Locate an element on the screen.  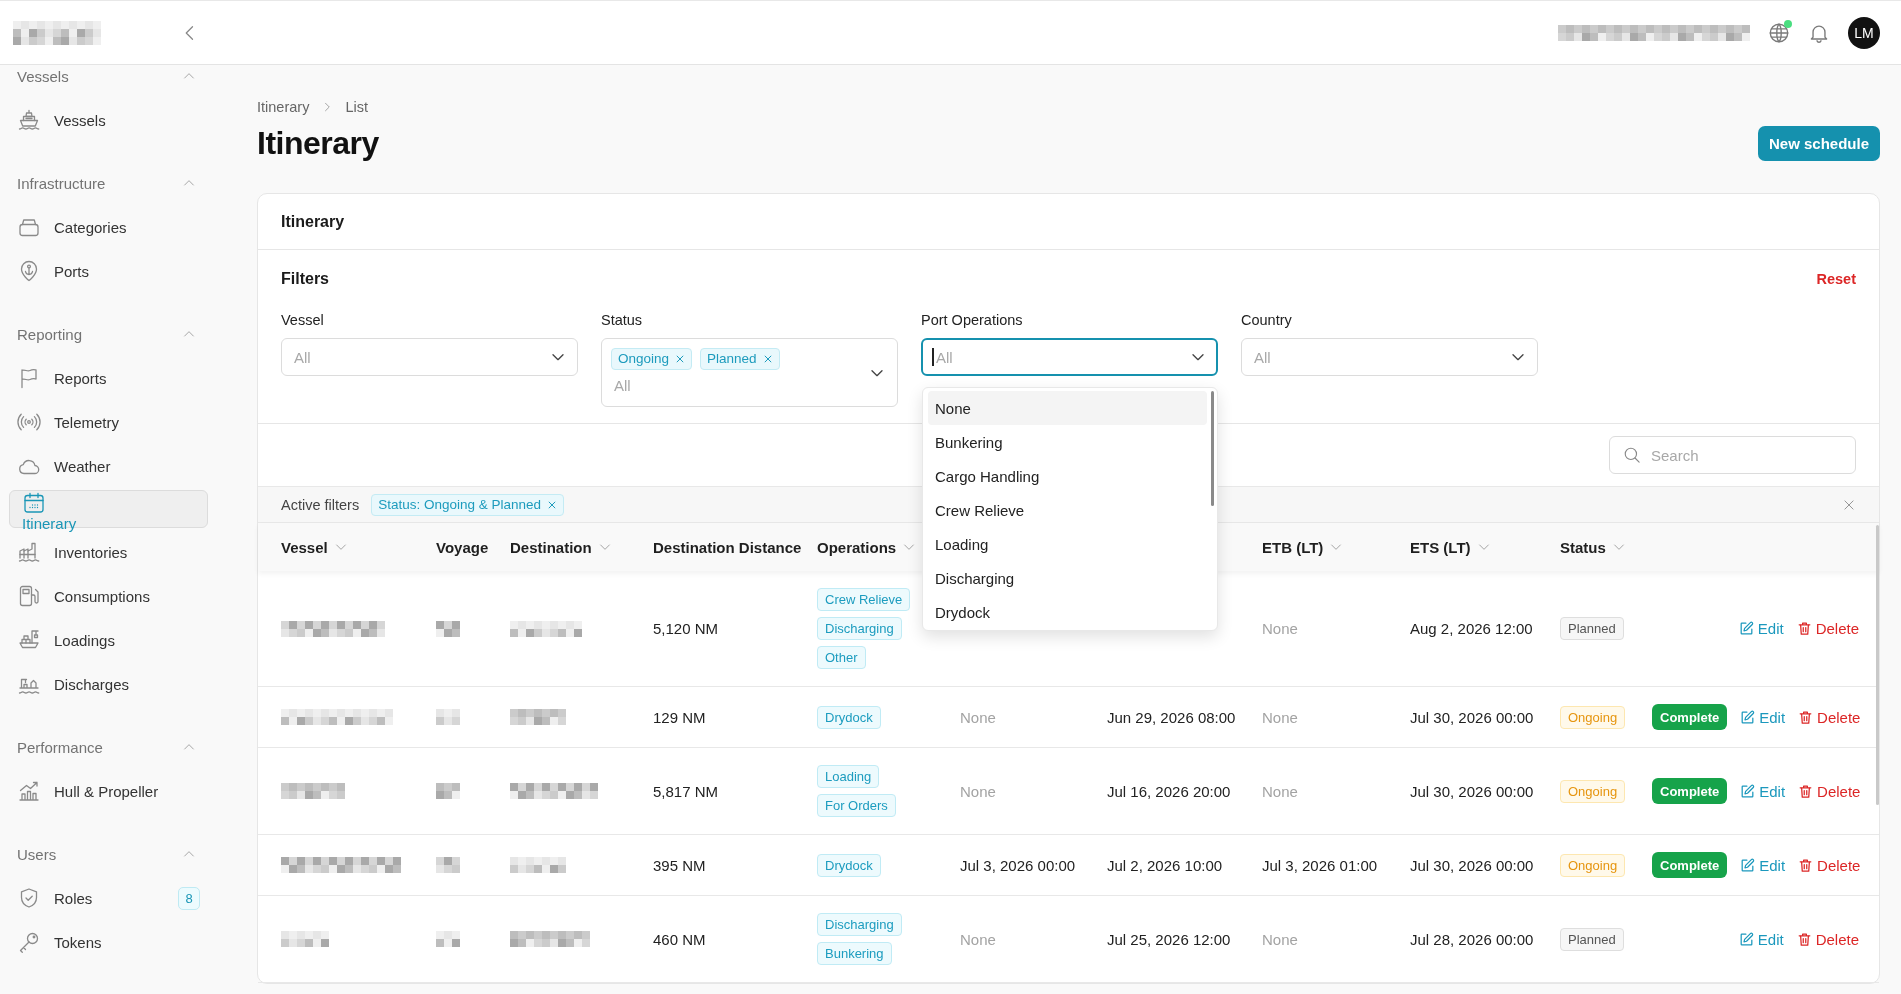
sidebar-section-title: Users is located at coordinates (37, 854).